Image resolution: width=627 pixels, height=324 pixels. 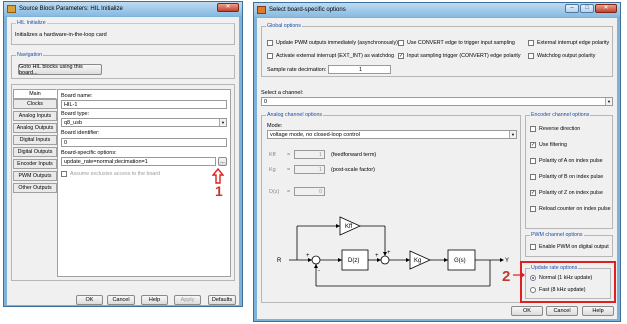 What do you see at coordinates (573, 43) in the screenshot?
I see `ext-interrupt-label: External interrupt edge polarity` at bounding box center [573, 43].